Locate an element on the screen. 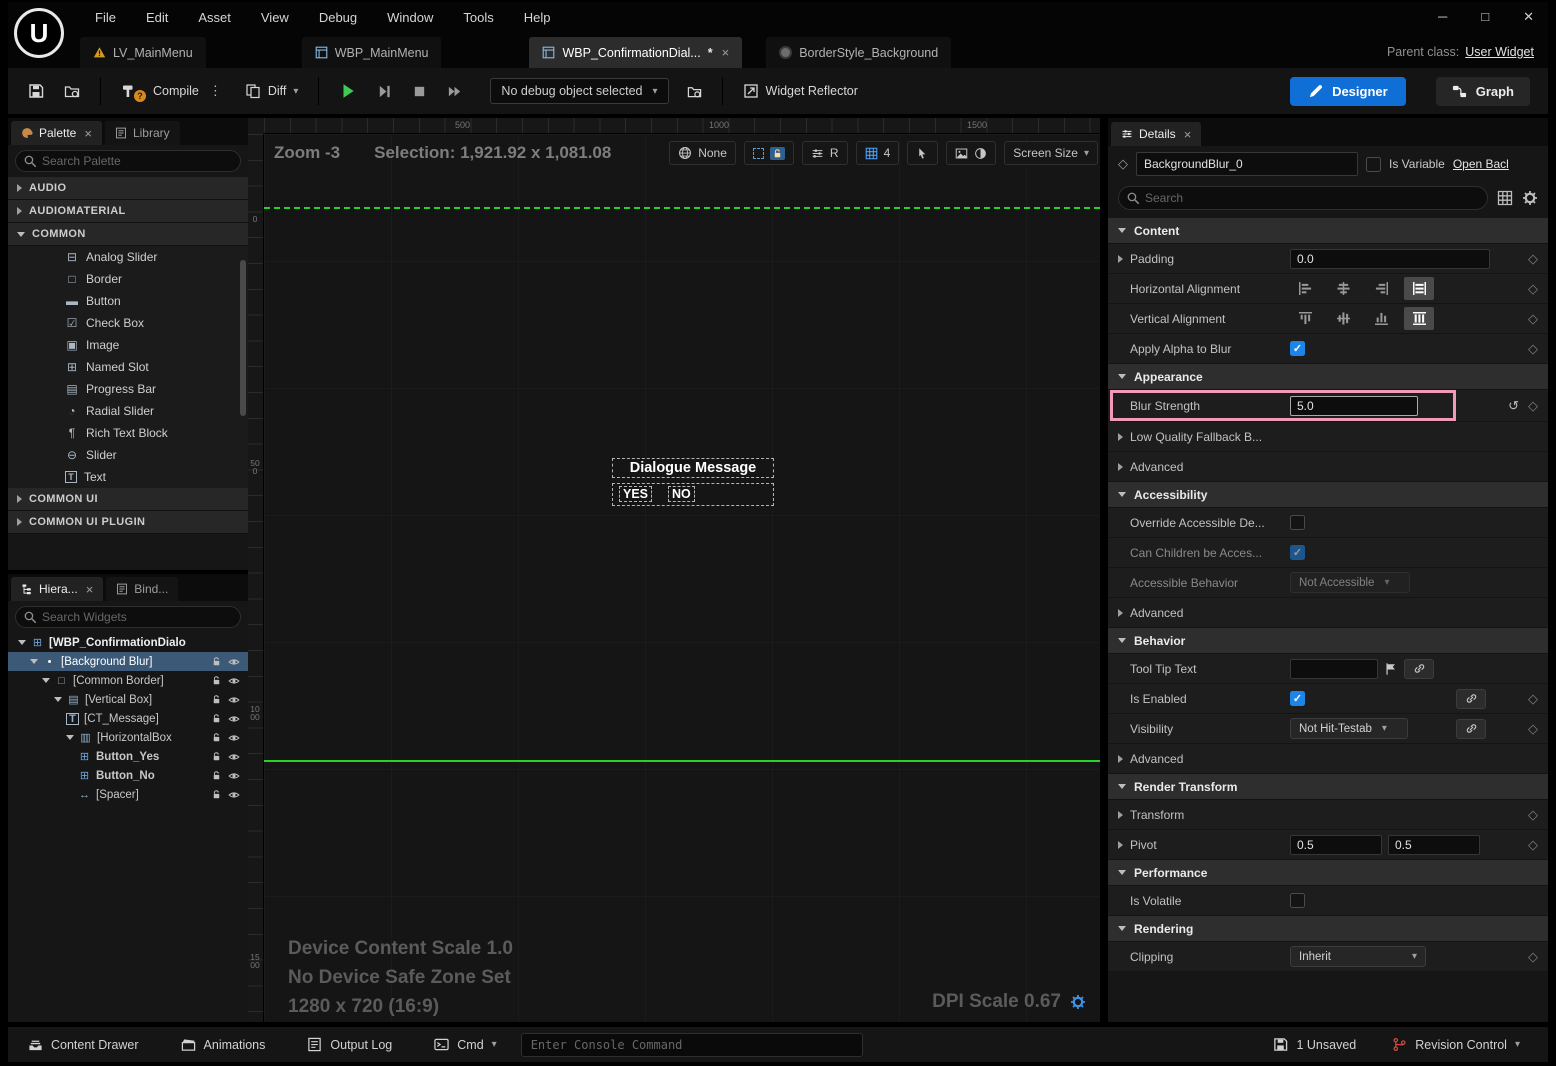 Image resolution: width=1556 pixels, height=1066 pixels. save-button is located at coordinates (36, 91).